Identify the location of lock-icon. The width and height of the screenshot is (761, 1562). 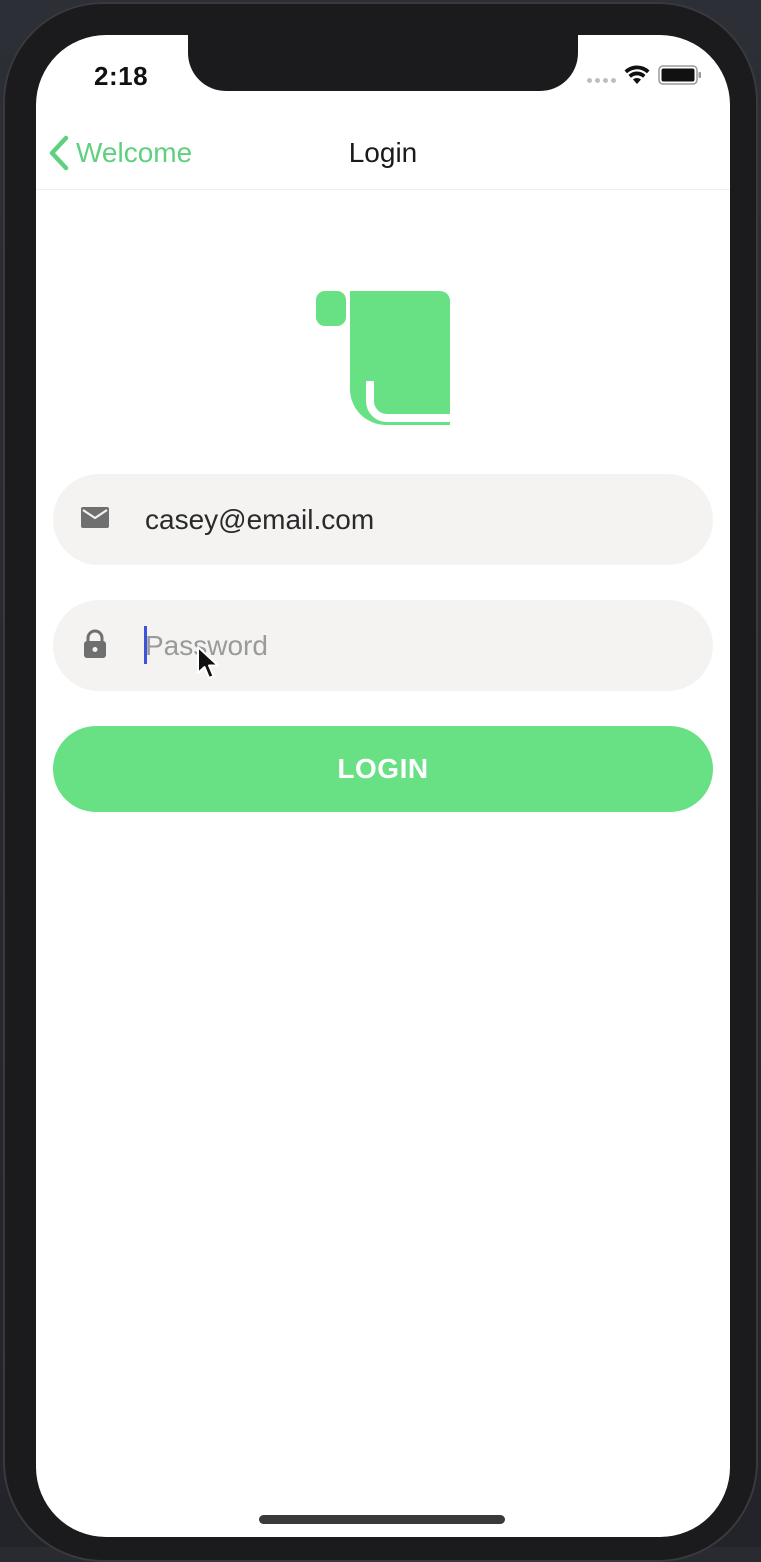
(95, 643).